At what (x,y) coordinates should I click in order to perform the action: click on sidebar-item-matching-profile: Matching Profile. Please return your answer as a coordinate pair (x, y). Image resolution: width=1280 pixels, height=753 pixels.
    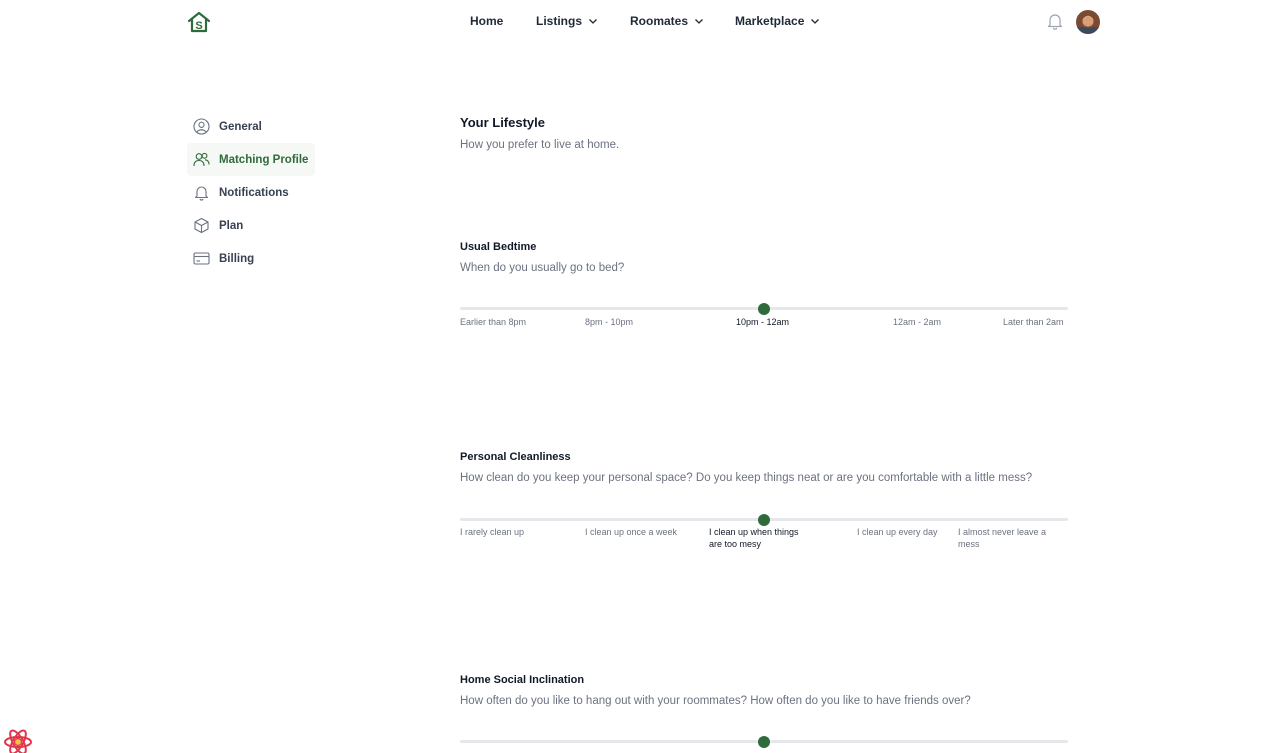
    Looking at the image, I should click on (251, 159).